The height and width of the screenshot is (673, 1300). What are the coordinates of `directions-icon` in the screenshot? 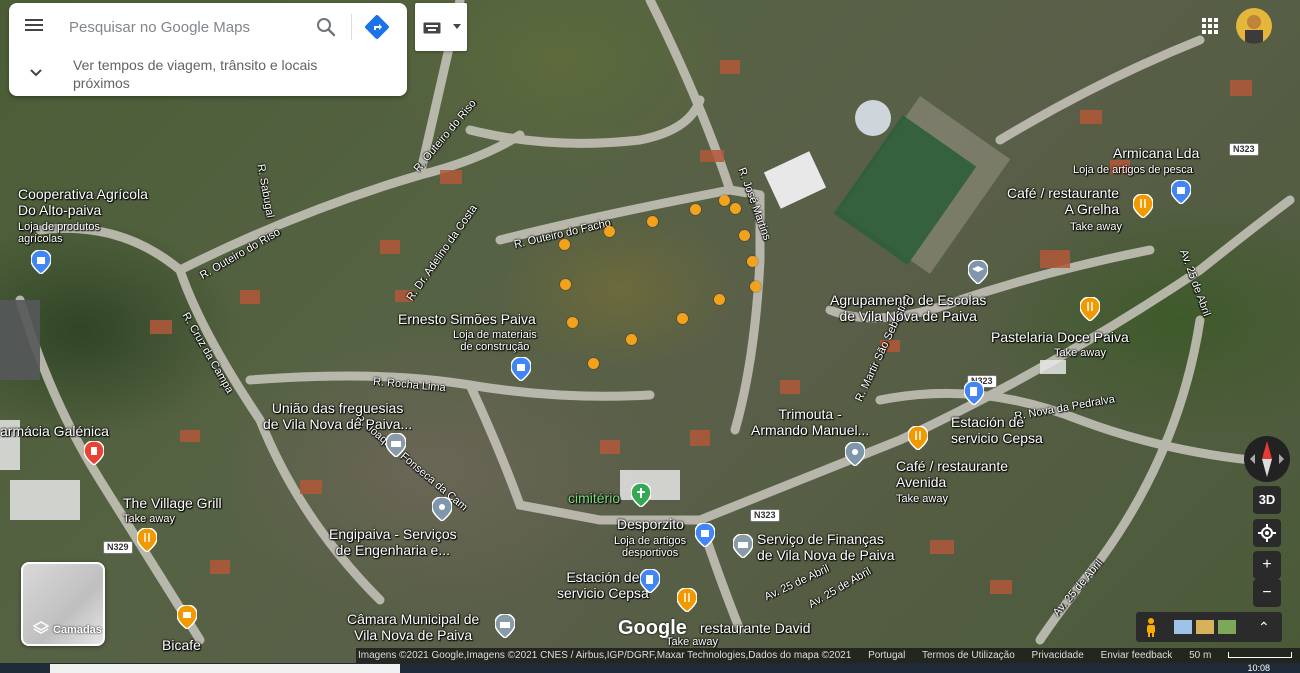 It's located at (377, 27).